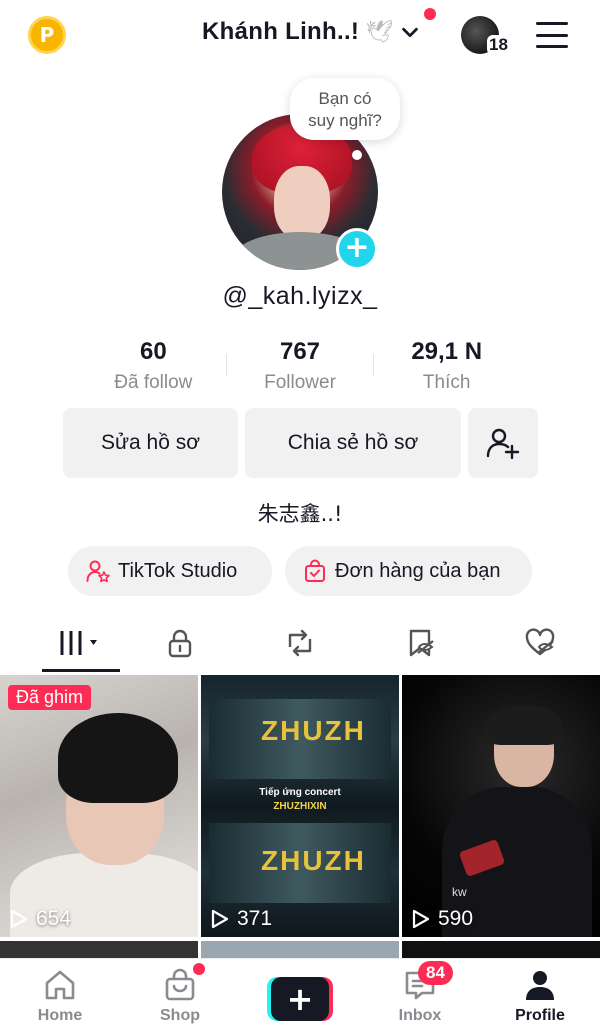 Image resolution: width=600 pixels, height=1035 pixels. I want to click on nav-inbox: Inbox 84, so click(420, 997).